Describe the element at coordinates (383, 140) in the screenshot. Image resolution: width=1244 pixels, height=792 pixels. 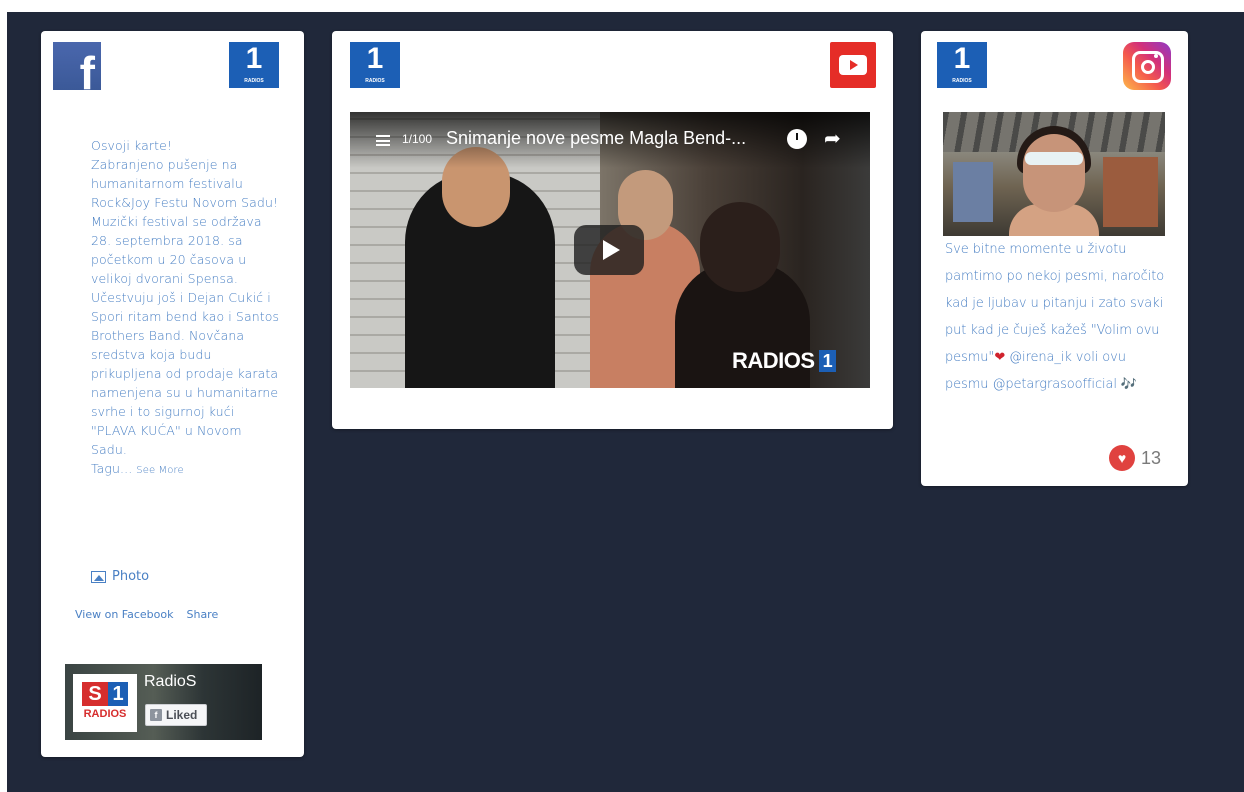
I see `playlist-icon` at that location.